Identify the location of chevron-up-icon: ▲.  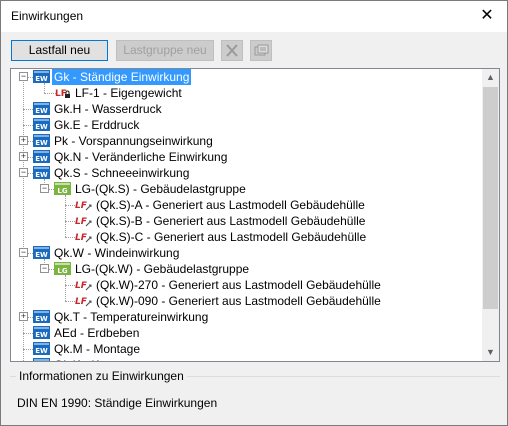
(490, 77).